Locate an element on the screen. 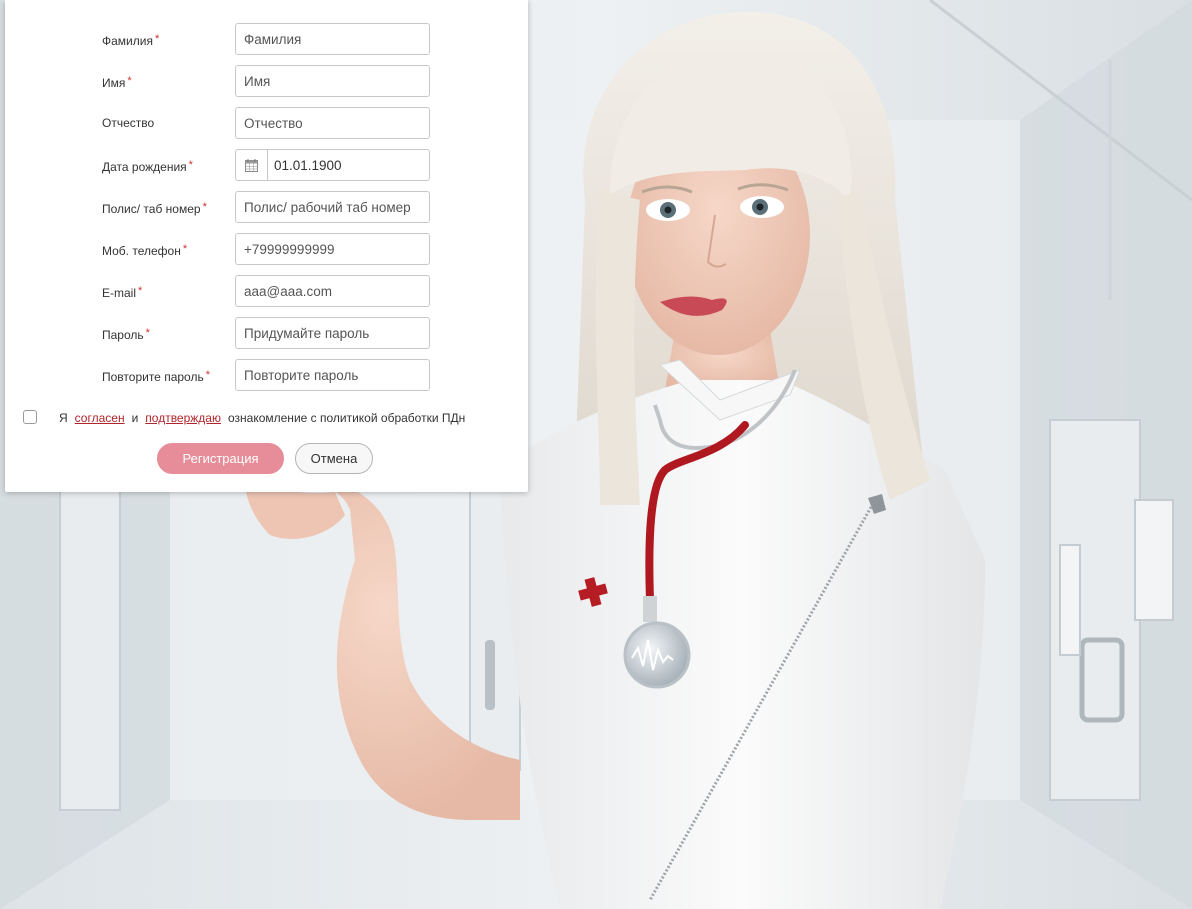 This screenshot has height=909, width=1192. calendar-icon is located at coordinates (252, 165).